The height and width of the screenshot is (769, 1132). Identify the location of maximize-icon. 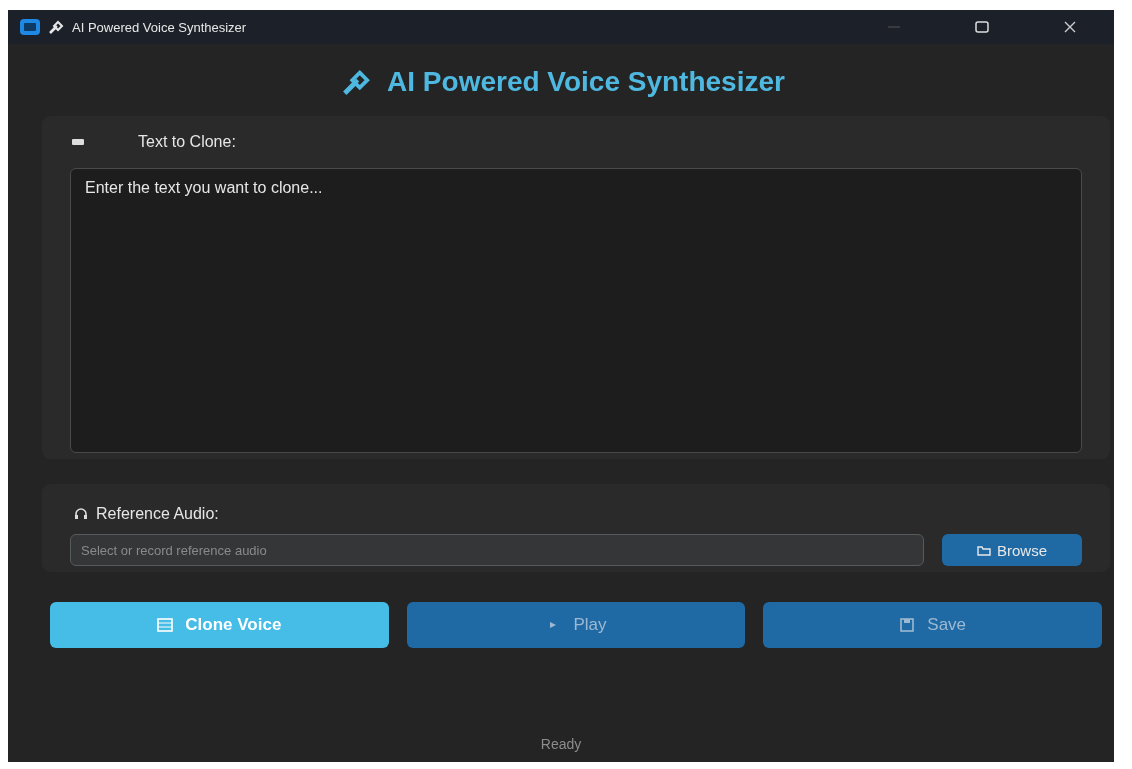
(982, 27).